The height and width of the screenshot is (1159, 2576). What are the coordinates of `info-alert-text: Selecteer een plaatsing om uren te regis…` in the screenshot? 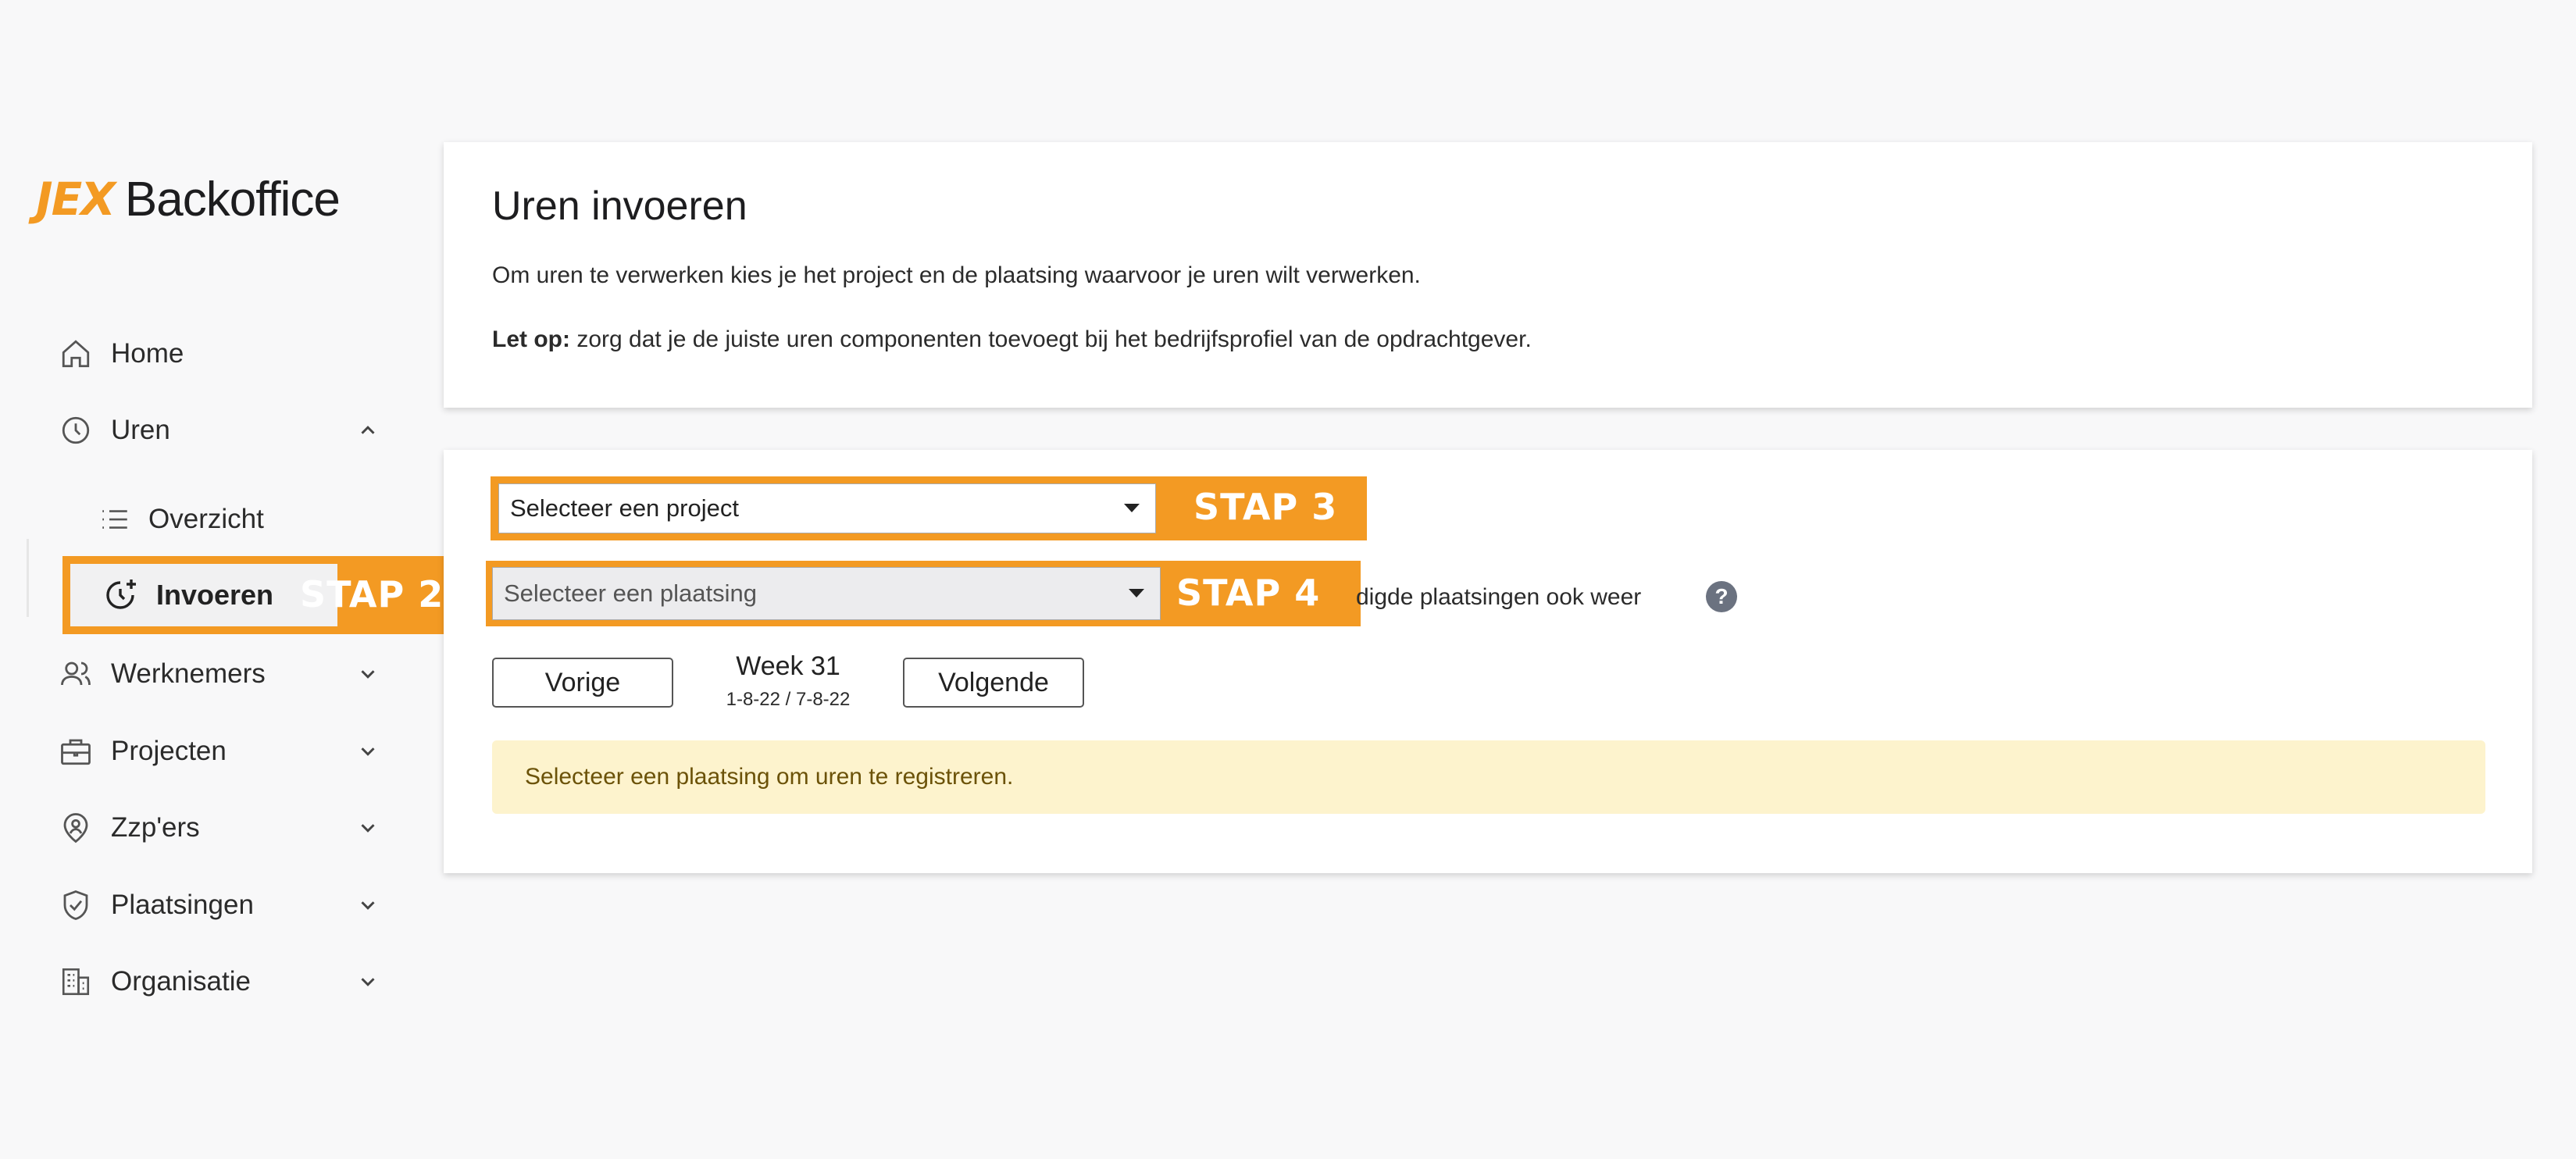 It's located at (769, 777).